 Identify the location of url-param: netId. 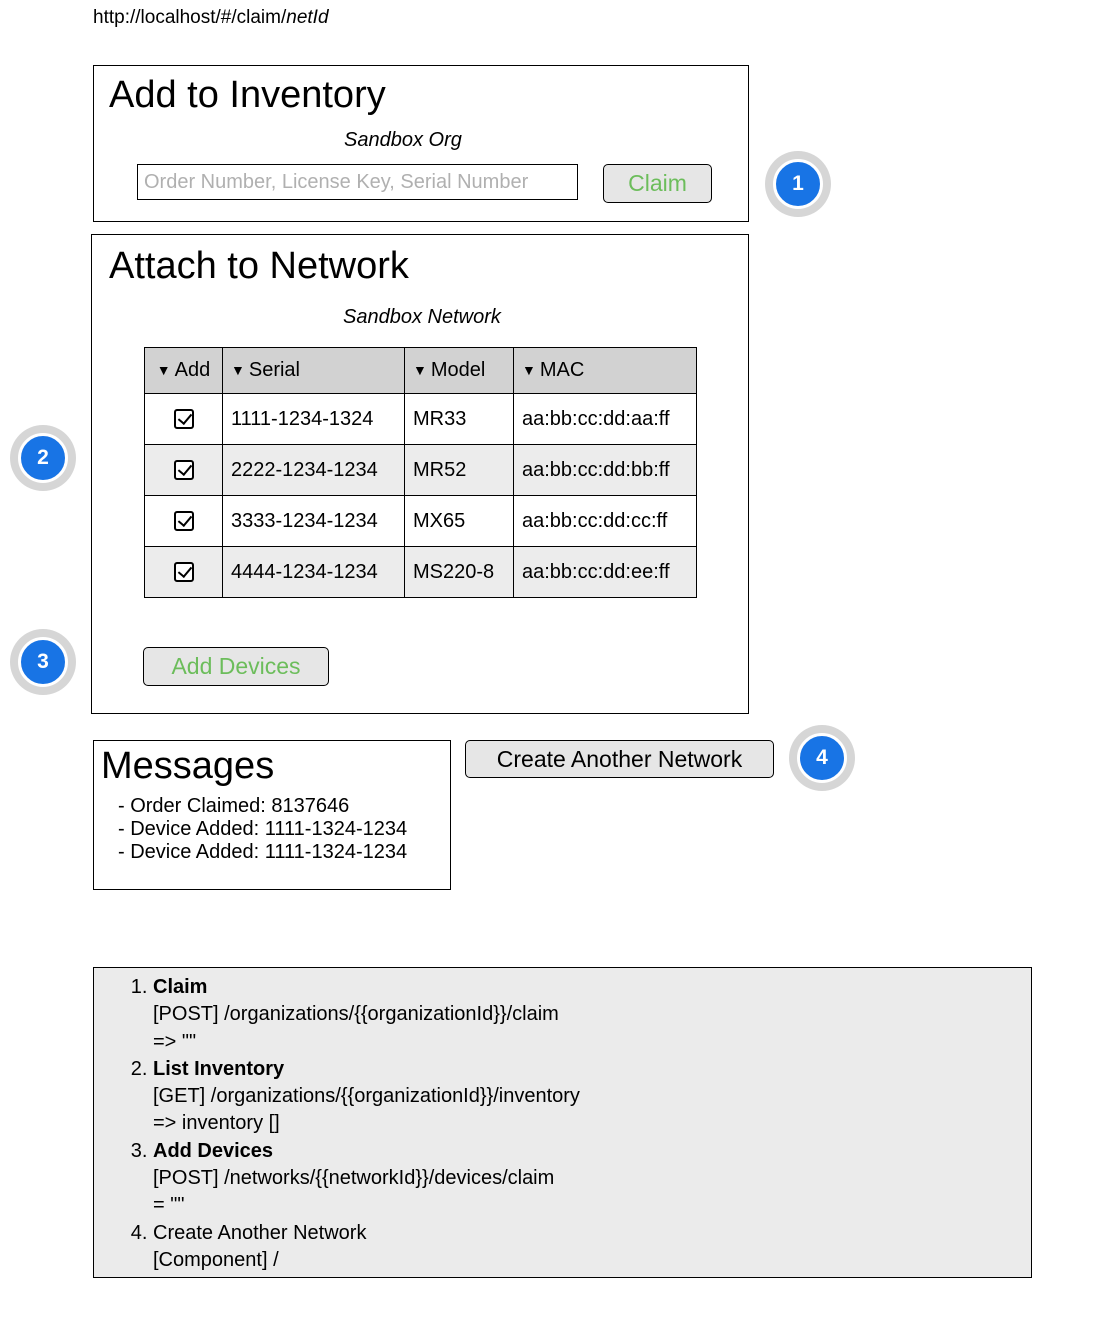
(307, 17).